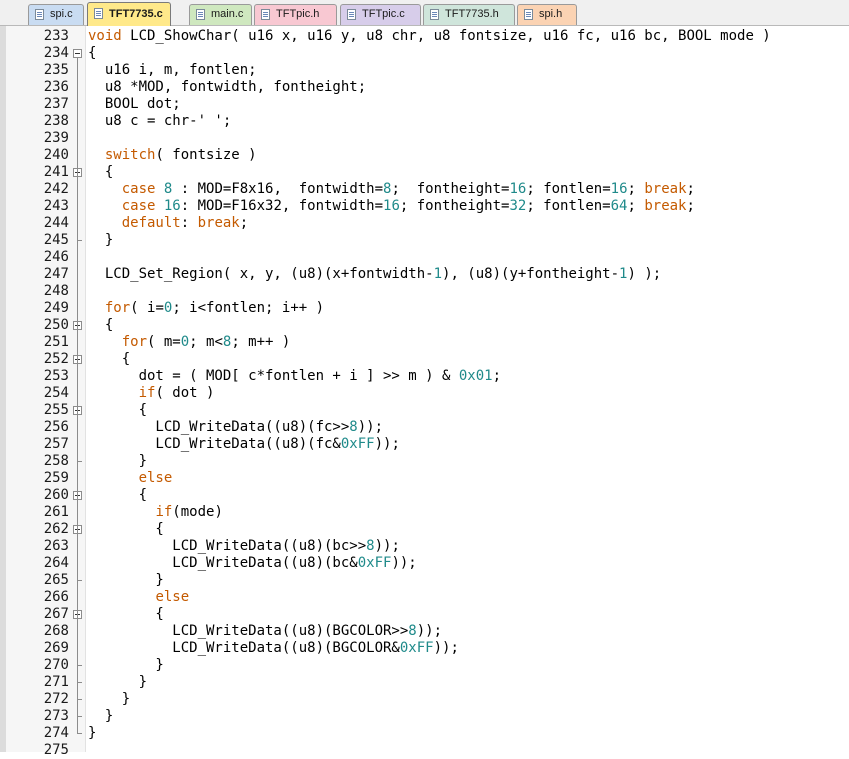  What do you see at coordinates (424, 461) in the screenshot?
I see `code-line: 258 }` at bounding box center [424, 461].